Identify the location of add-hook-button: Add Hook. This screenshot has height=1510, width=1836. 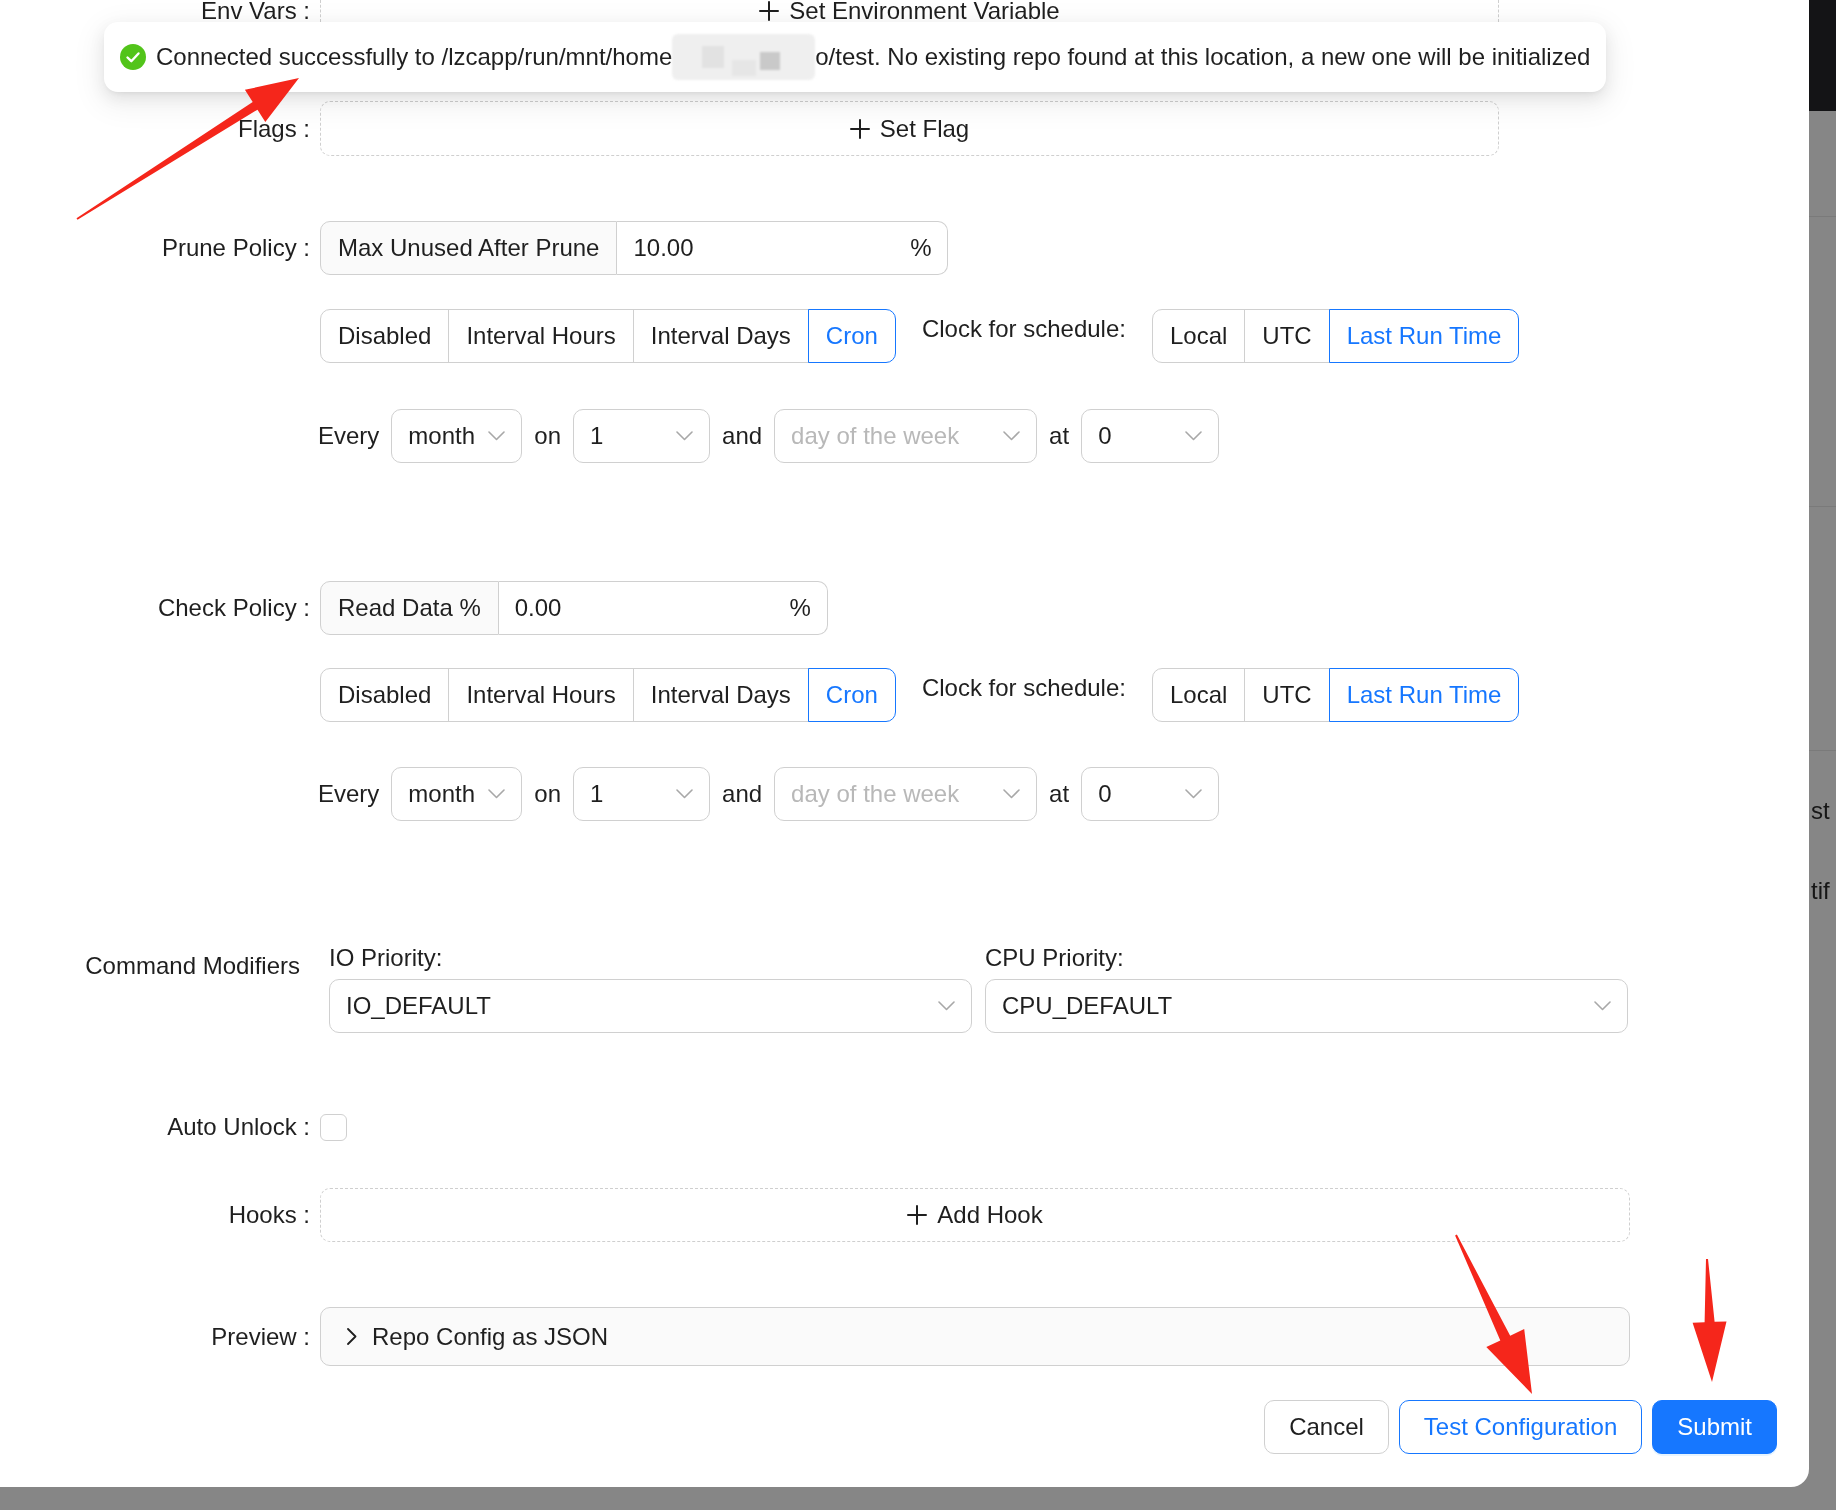
(975, 1215).